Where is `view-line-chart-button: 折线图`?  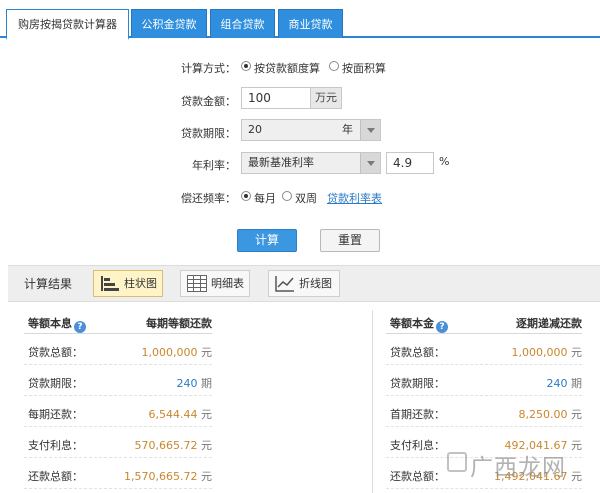 view-line-chart-button: 折线图 is located at coordinates (304, 283).